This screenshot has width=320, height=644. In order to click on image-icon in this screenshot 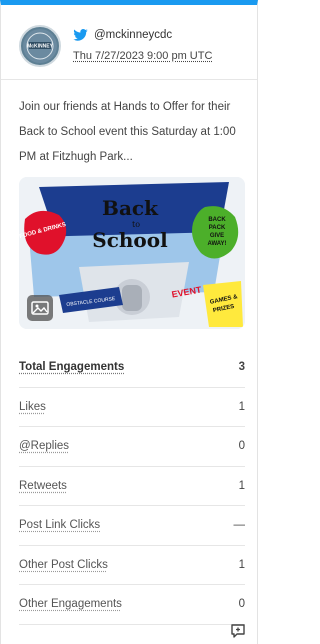, I will do `click(40, 308)`.